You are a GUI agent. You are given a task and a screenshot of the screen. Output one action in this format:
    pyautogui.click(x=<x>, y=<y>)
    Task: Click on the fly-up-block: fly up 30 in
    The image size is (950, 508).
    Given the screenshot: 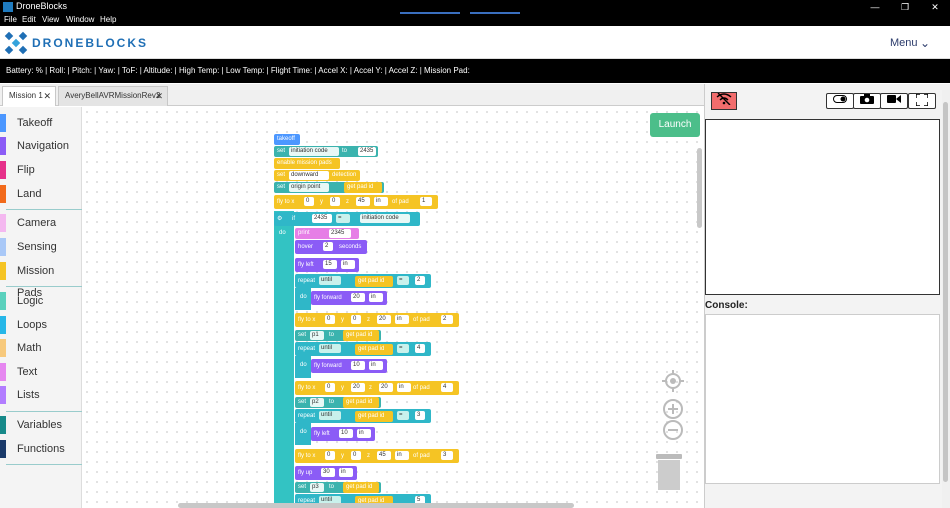 What is the action you would take?
    pyautogui.click(x=326, y=473)
    